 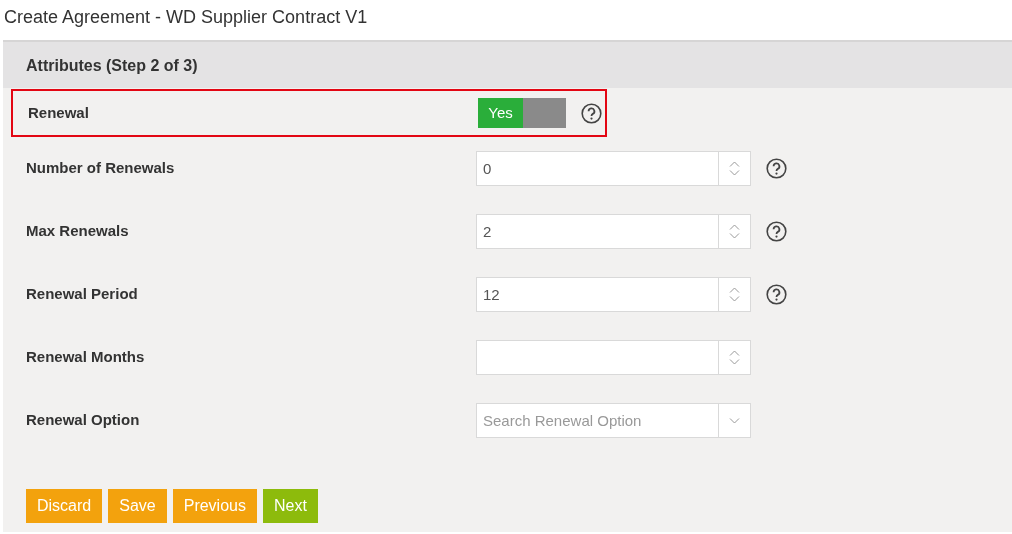 What do you see at coordinates (64, 506) in the screenshot?
I see `action-button: Discard` at bounding box center [64, 506].